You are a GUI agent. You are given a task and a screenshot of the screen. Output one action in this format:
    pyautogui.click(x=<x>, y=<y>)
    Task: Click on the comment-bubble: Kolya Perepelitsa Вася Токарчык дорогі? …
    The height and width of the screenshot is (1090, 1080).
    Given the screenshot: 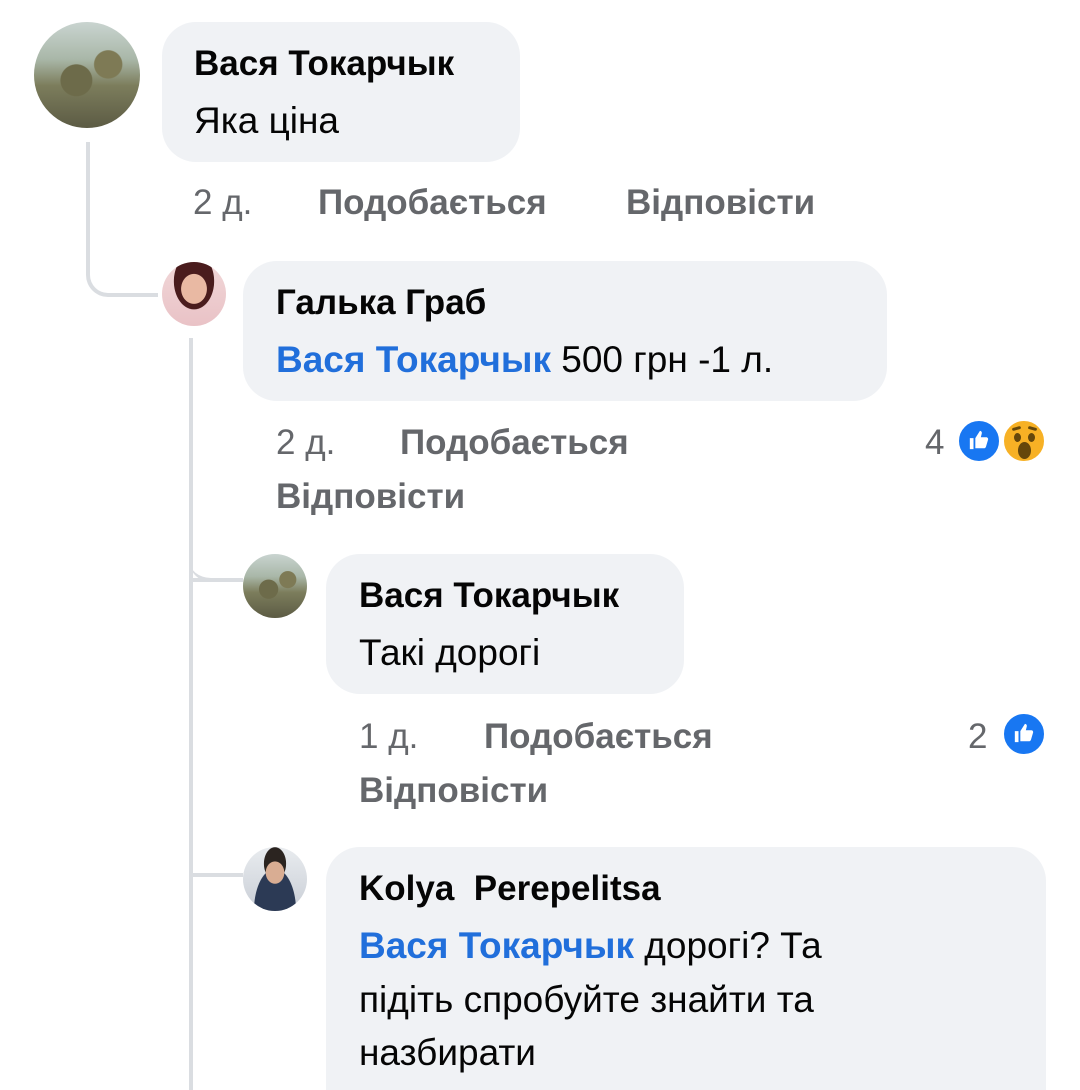 What is the action you would take?
    pyautogui.click(x=686, y=968)
    